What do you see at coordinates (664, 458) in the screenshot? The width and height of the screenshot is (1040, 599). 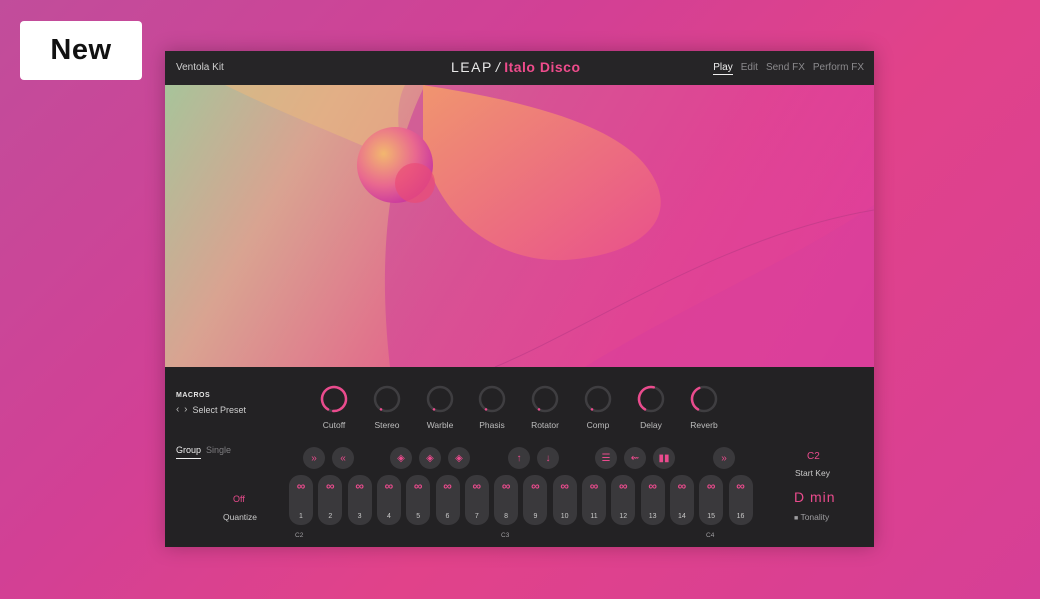 I see `bars-icon: ▮▮` at bounding box center [664, 458].